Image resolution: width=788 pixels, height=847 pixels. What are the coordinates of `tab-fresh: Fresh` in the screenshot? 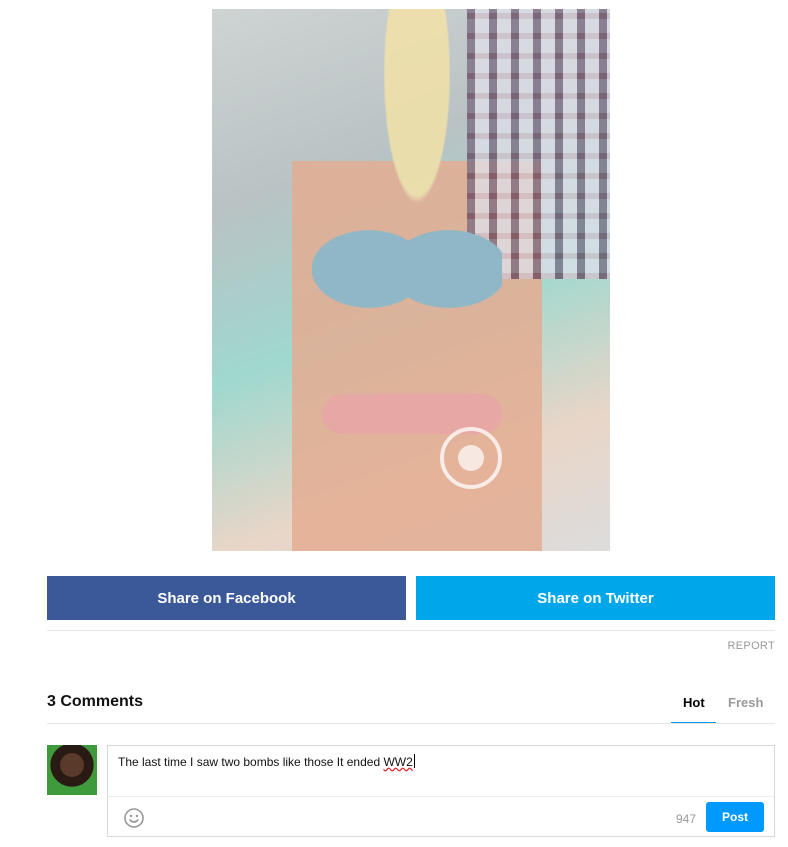 It's located at (745, 702).